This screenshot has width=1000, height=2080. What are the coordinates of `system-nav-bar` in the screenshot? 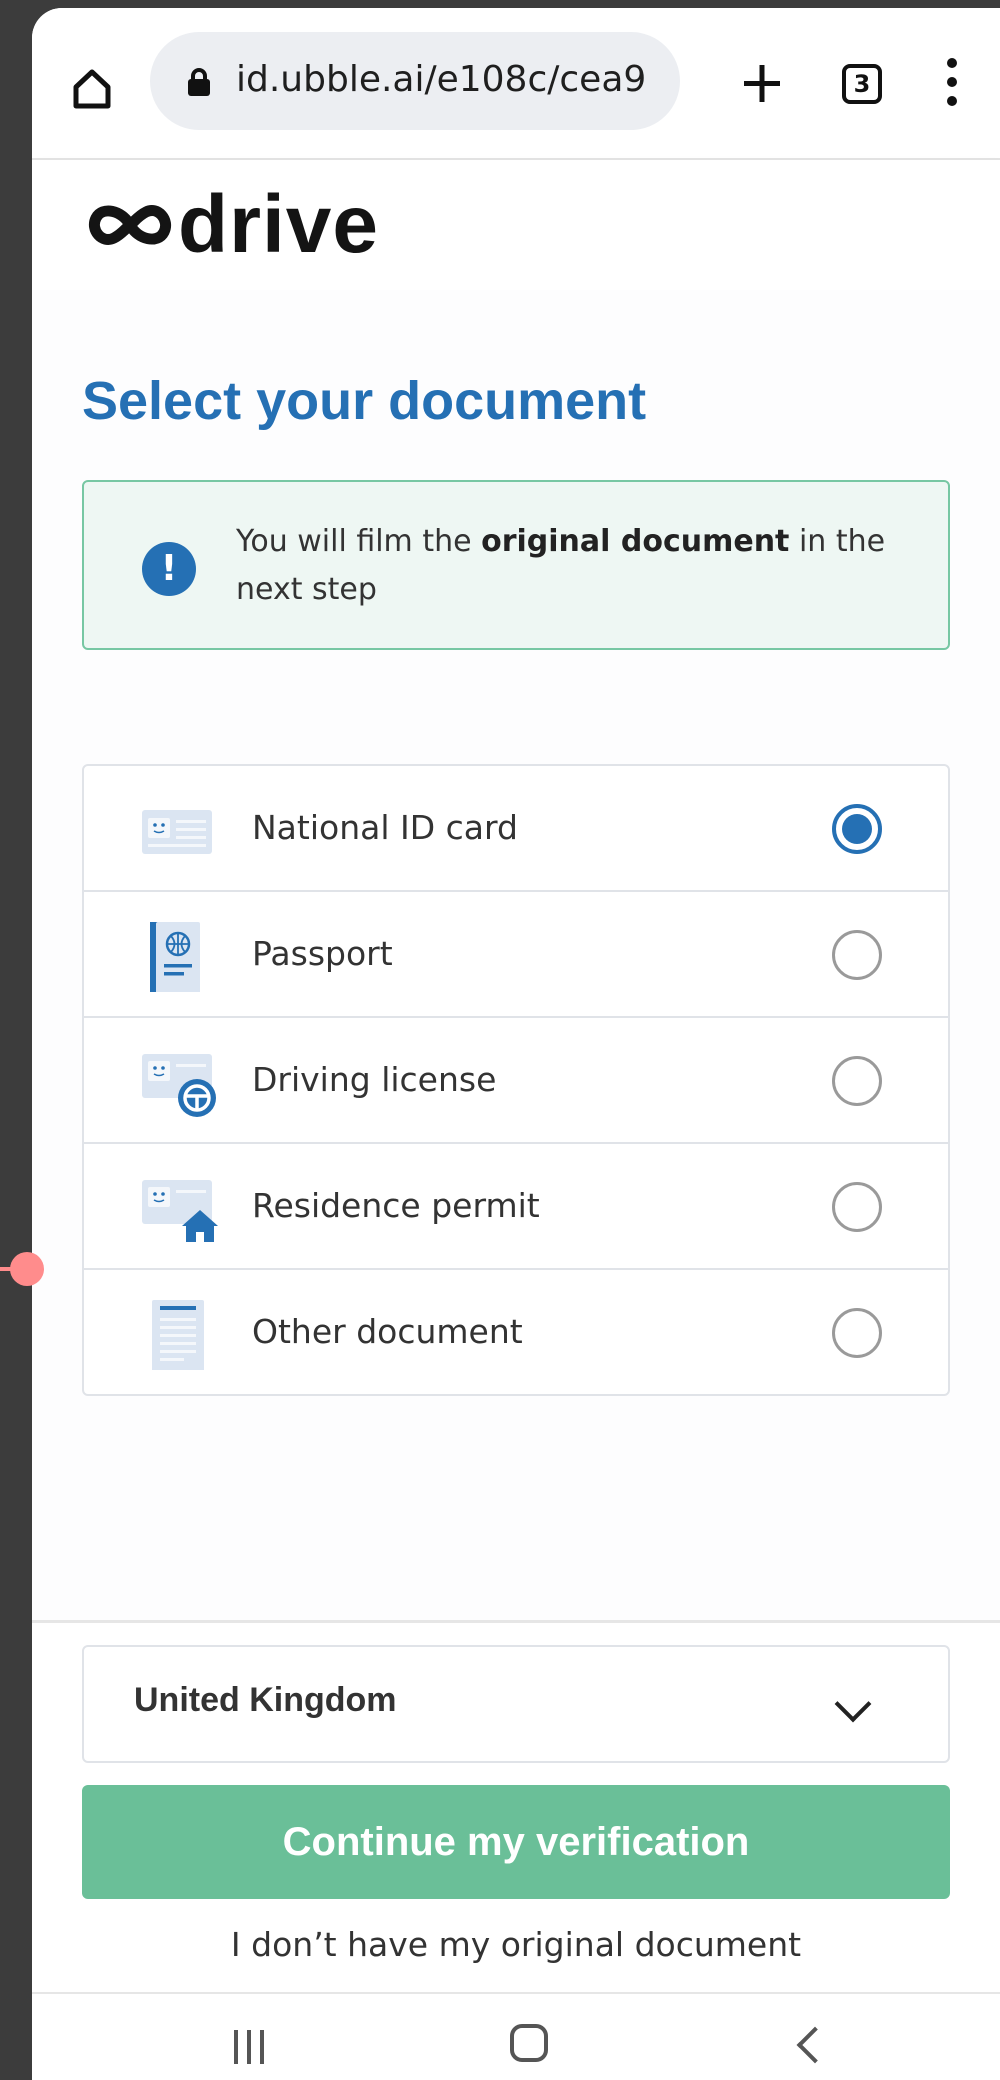 It's located at (516, 2036).